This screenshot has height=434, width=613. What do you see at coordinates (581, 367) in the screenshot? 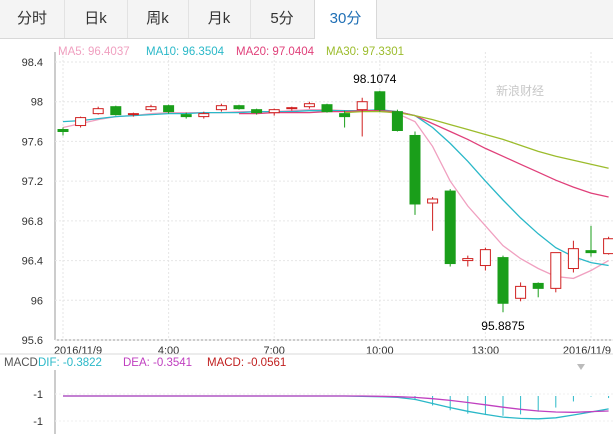
I see `scroll-down-icon` at bounding box center [581, 367].